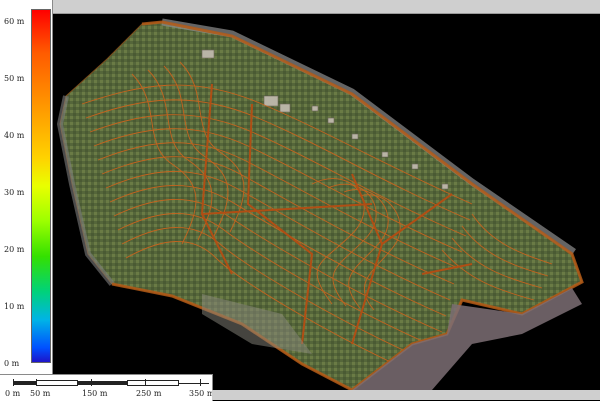  I want to click on legend-tick-50: 50 m, so click(14, 78).